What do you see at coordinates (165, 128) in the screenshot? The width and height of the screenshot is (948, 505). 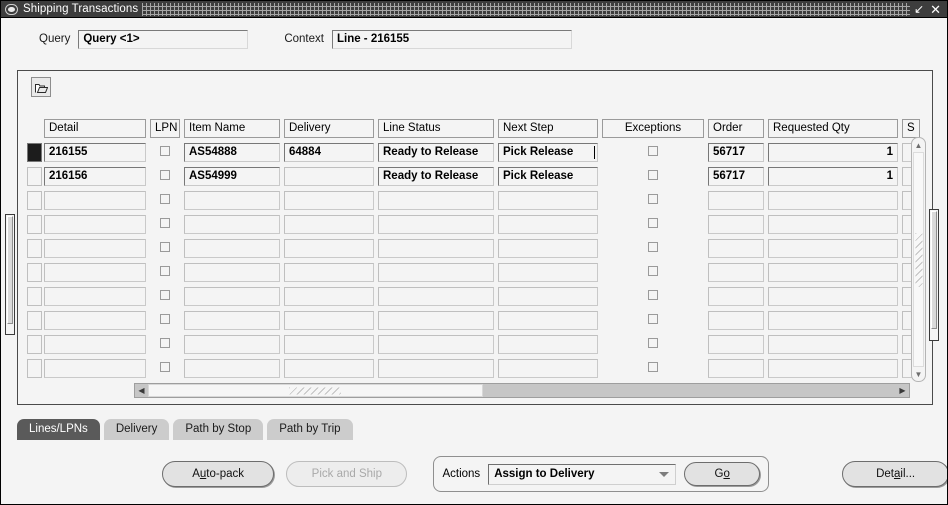 I see `column-header-lpn: LPN` at bounding box center [165, 128].